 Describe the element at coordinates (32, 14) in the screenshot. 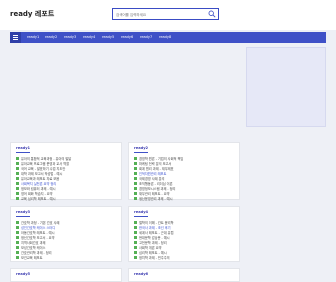

I see `site-logo: ready 레포트` at that location.